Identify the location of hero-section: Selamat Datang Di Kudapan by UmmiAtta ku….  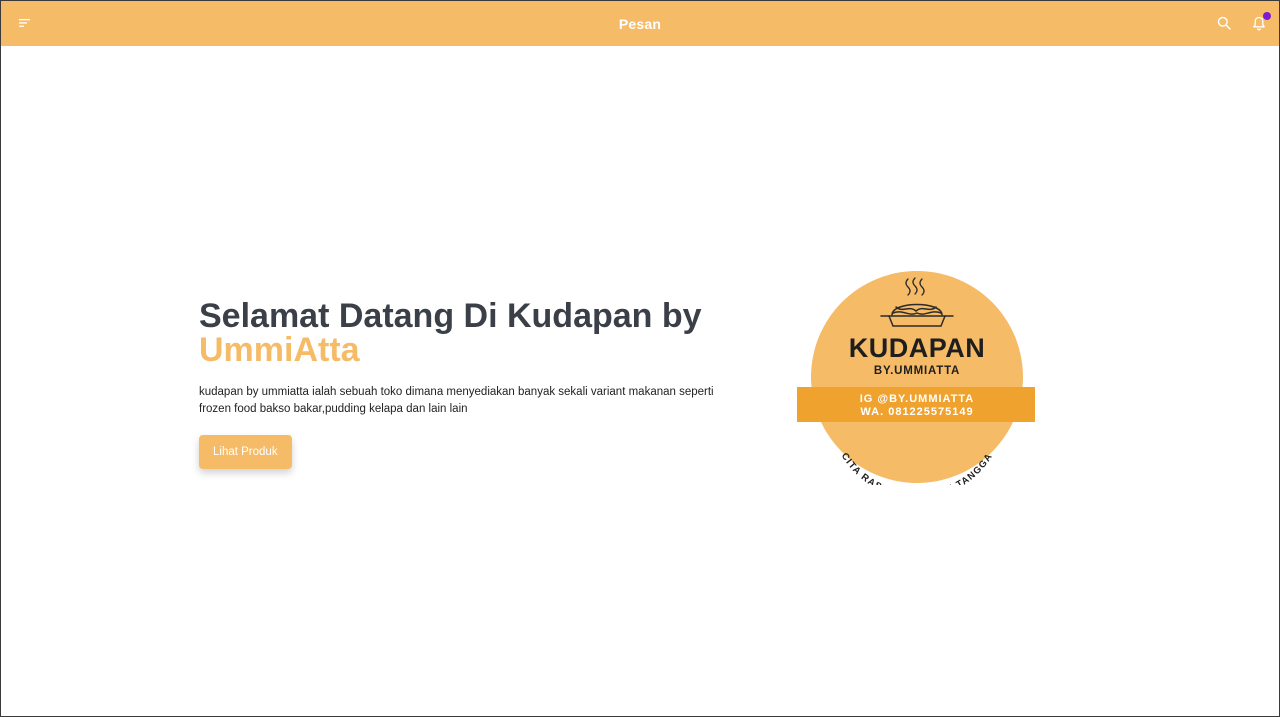
(459, 384).